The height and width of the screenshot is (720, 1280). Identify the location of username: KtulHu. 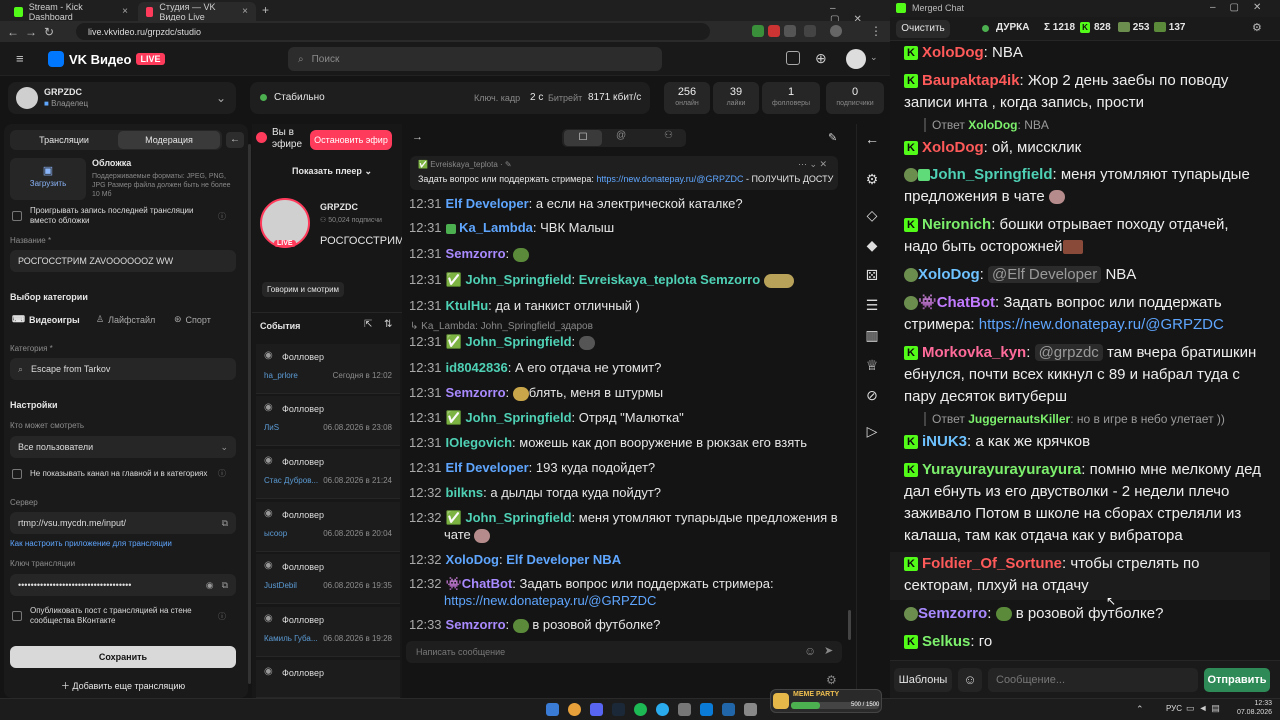
(467, 305).